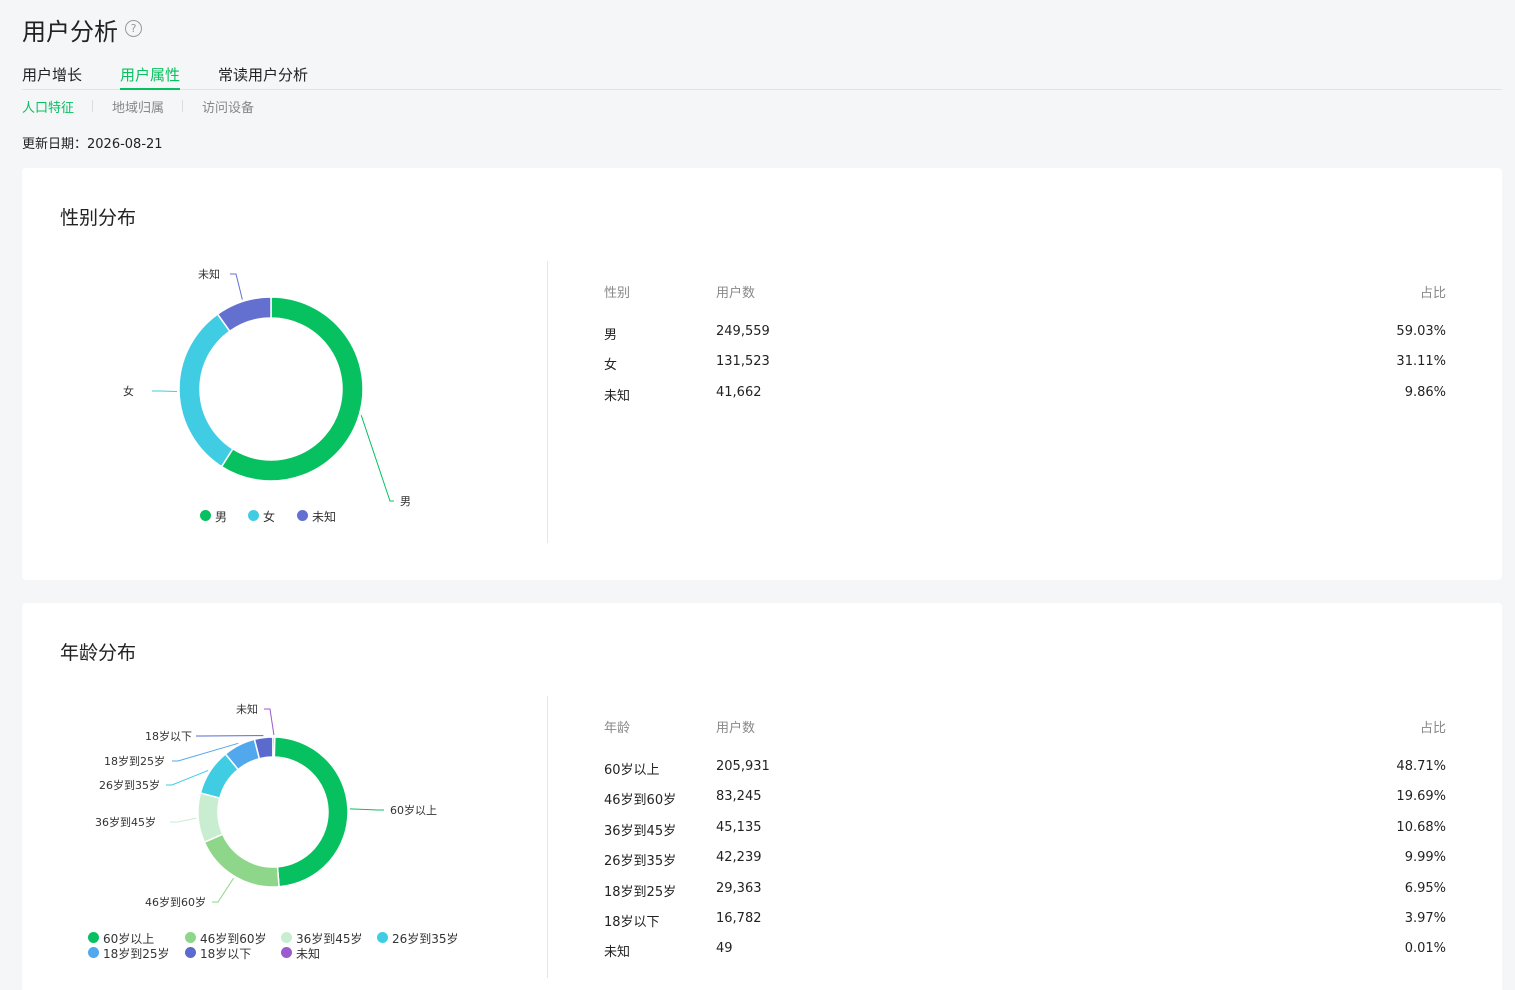  What do you see at coordinates (1425, 857) in the screenshot?
I see `table-cell: 9.99%` at bounding box center [1425, 857].